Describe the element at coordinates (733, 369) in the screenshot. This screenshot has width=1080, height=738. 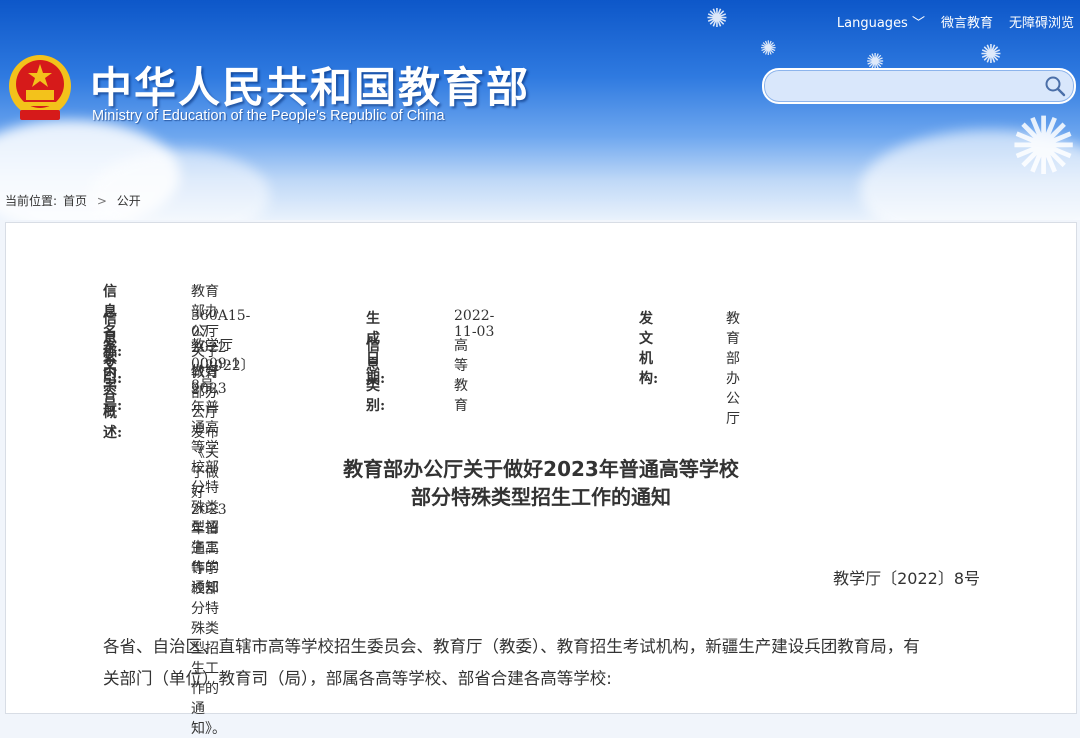
I see `meta-value-org: 教育部办公厅` at that location.